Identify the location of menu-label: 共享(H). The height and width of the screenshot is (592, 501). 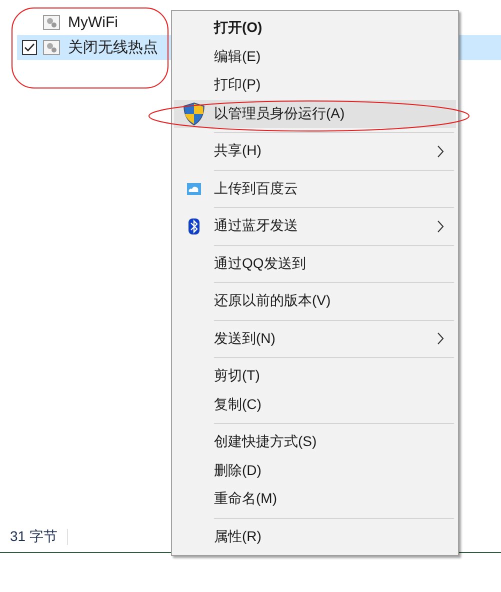
(238, 151).